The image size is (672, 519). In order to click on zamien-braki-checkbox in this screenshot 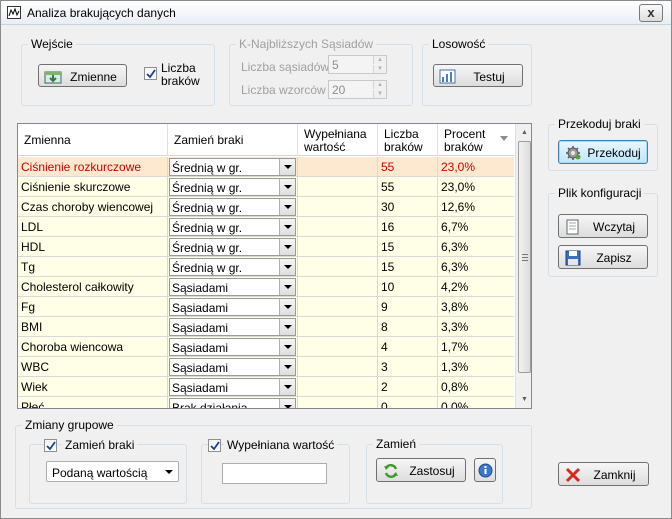, I will do `click(50, 445)`.